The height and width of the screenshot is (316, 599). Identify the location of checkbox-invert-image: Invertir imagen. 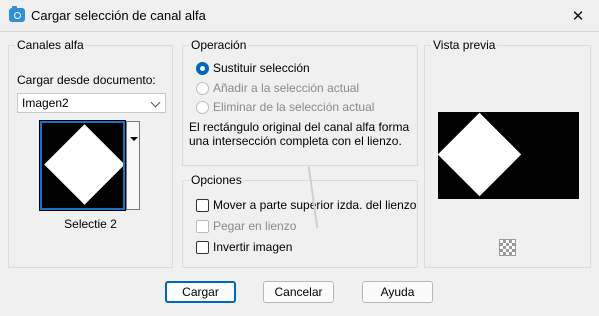
(244, 247).